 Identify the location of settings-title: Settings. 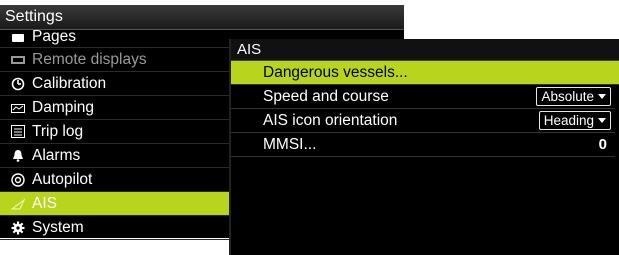
(202, 17).